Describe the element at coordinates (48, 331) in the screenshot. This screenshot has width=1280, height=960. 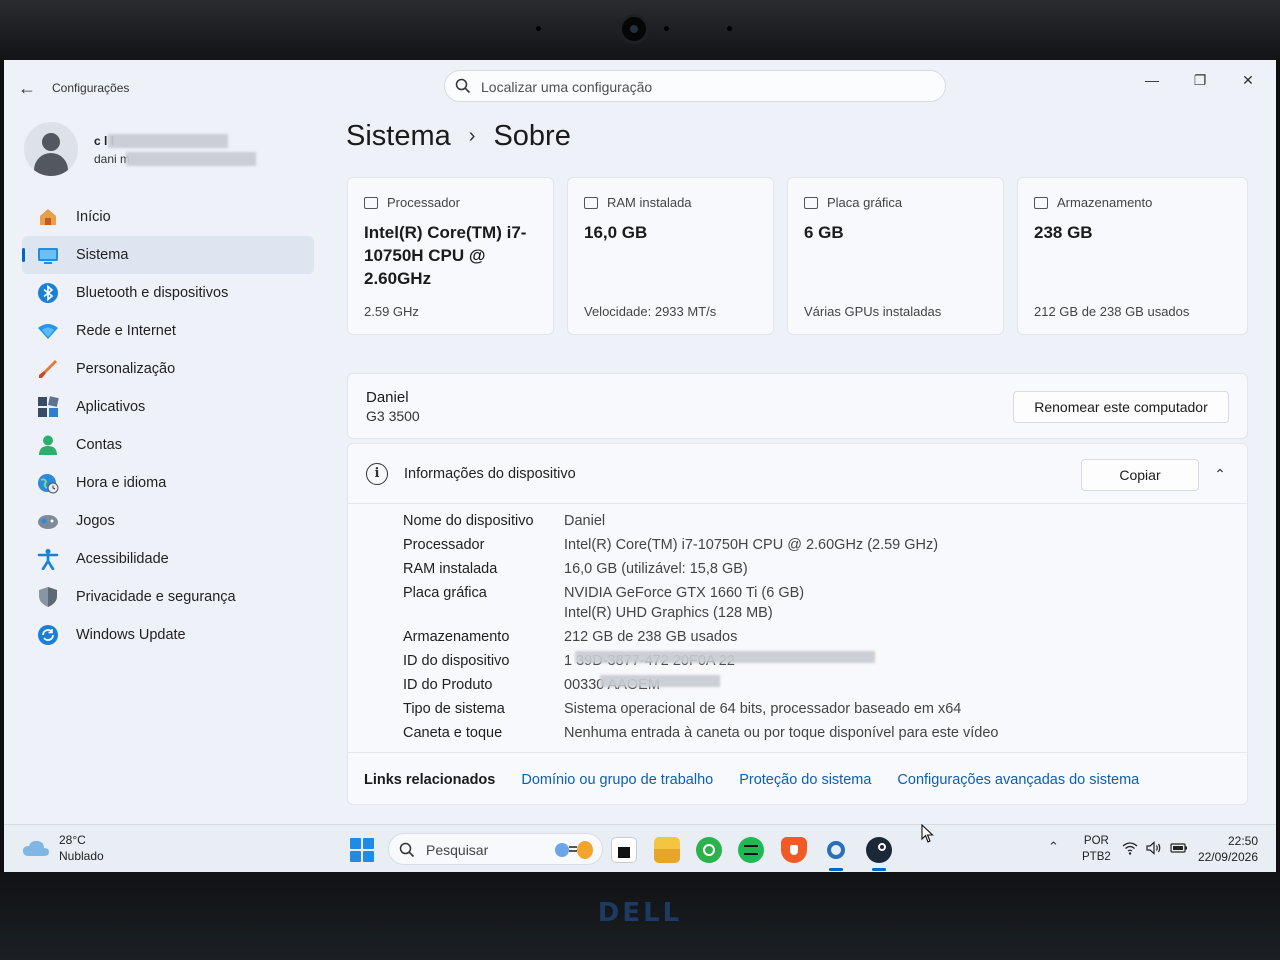
I see `wifi-icon` at that location.